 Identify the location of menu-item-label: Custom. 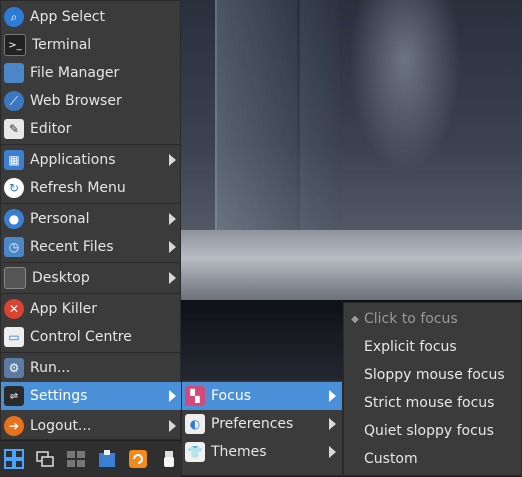
(391, 459).